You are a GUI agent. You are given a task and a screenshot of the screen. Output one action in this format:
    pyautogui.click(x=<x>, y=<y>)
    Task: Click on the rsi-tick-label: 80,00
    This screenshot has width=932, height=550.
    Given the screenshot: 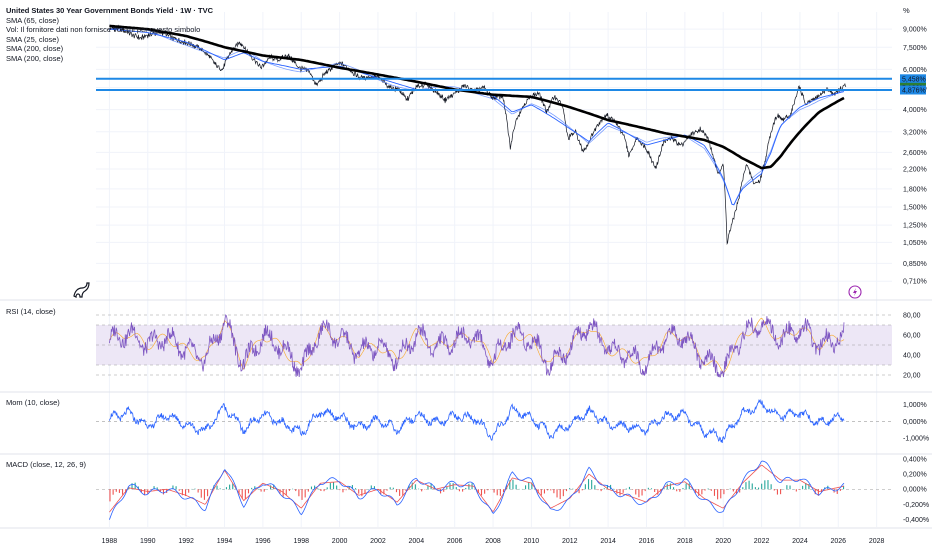 What is the action you would take?
    pyautogui.click(x=912, y=316)
    